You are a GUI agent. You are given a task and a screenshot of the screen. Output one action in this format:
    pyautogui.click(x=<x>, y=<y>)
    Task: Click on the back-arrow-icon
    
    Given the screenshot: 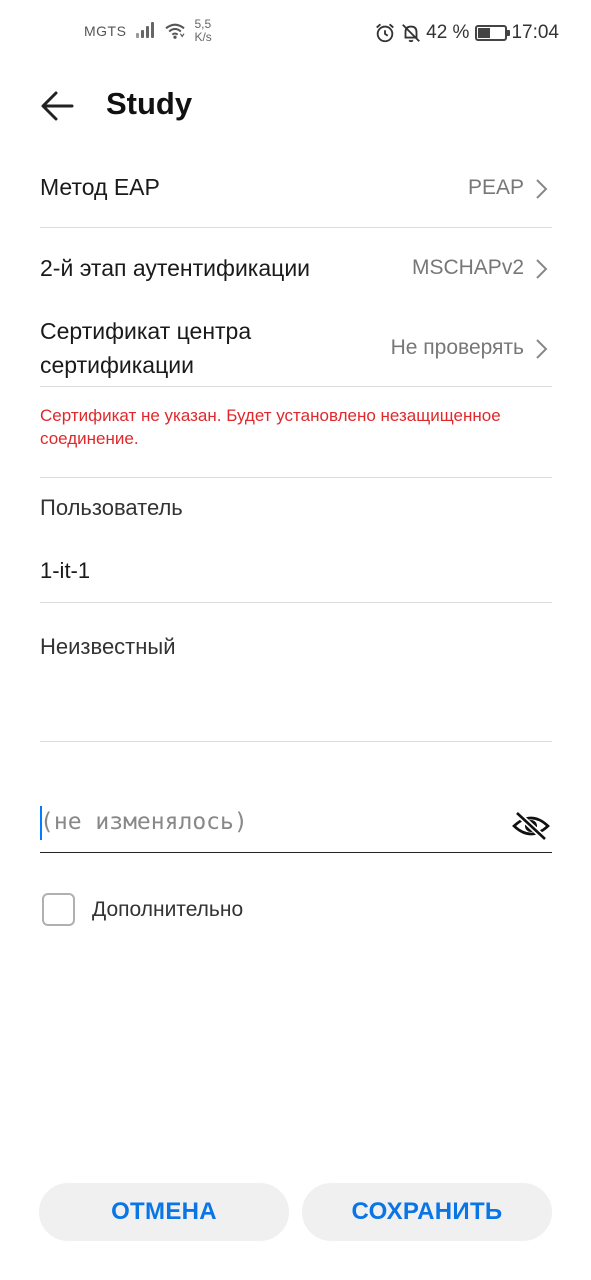 What is the action you would take?
    pyautogui.click(x=58, y=106)
    